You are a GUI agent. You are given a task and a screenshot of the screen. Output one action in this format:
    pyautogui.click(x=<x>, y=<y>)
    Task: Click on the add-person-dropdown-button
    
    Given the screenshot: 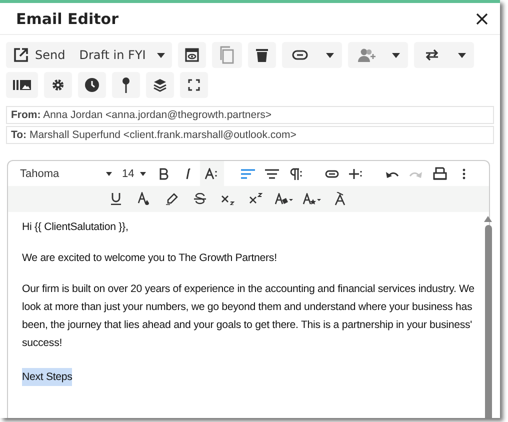 What is the action you would take?
    pyautogui.click(x=378, y=55)
    